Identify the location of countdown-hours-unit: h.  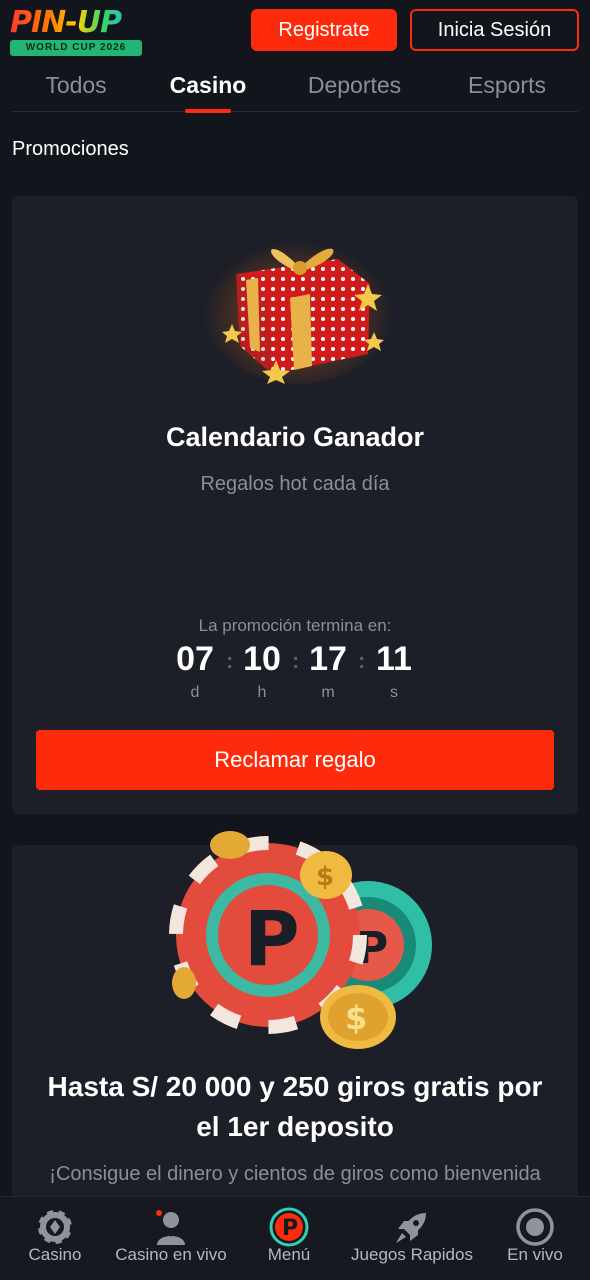
(262, 692).